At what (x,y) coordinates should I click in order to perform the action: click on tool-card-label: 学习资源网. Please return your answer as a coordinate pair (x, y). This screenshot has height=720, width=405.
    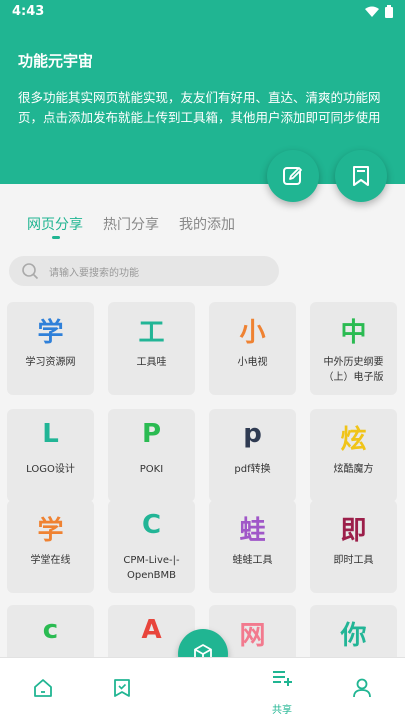
    Looking at the image, I should click on (50, 362).